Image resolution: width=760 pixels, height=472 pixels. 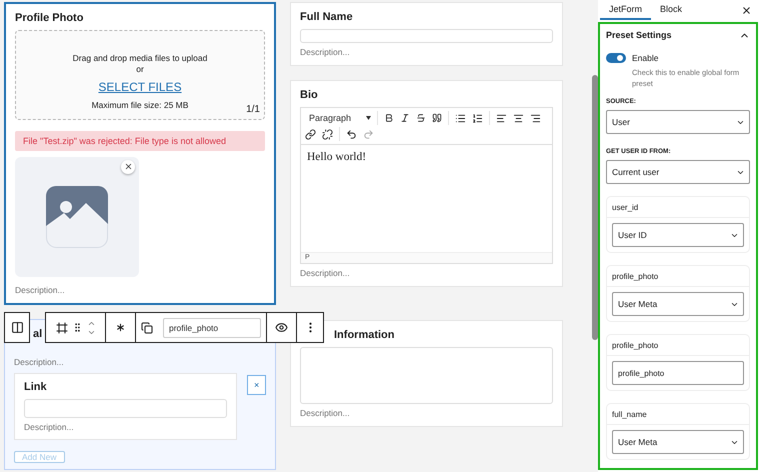 I want to click on caret-icon, so click(x=368, y=118).